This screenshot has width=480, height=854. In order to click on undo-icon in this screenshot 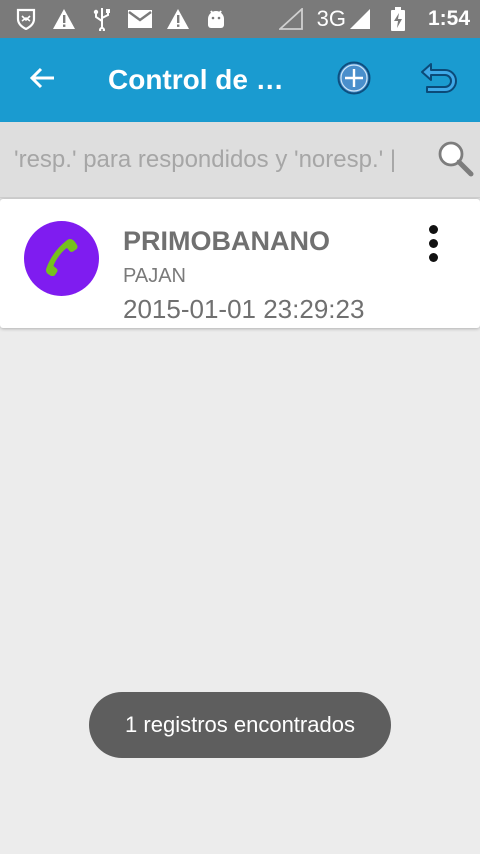, I will do `click(438, 80)`.